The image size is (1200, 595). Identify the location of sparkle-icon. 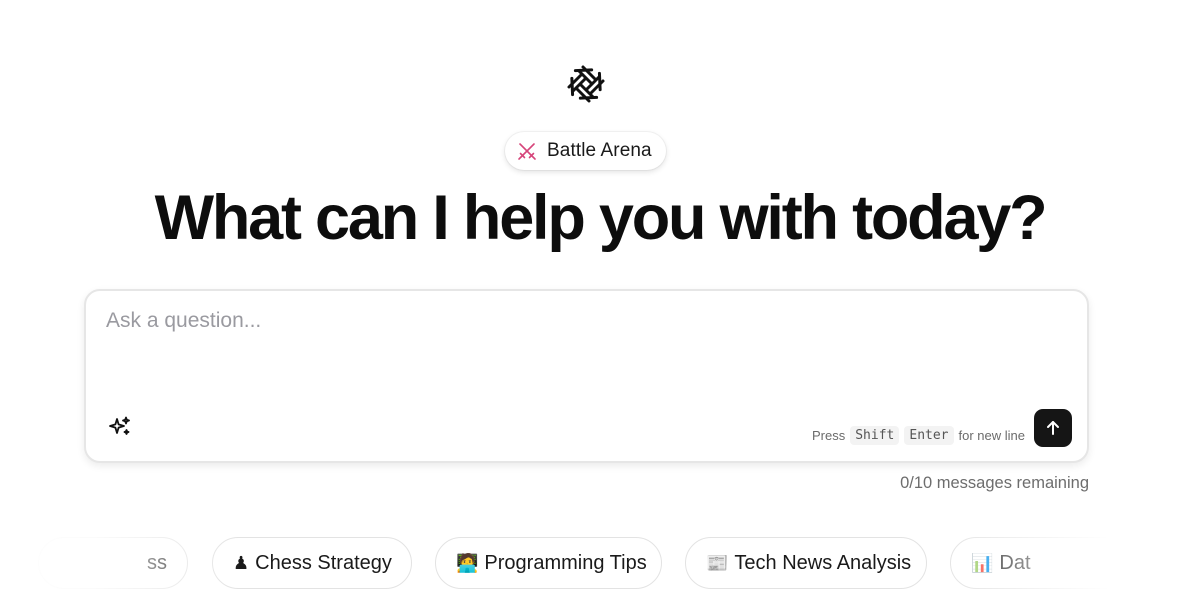
(120, 427).